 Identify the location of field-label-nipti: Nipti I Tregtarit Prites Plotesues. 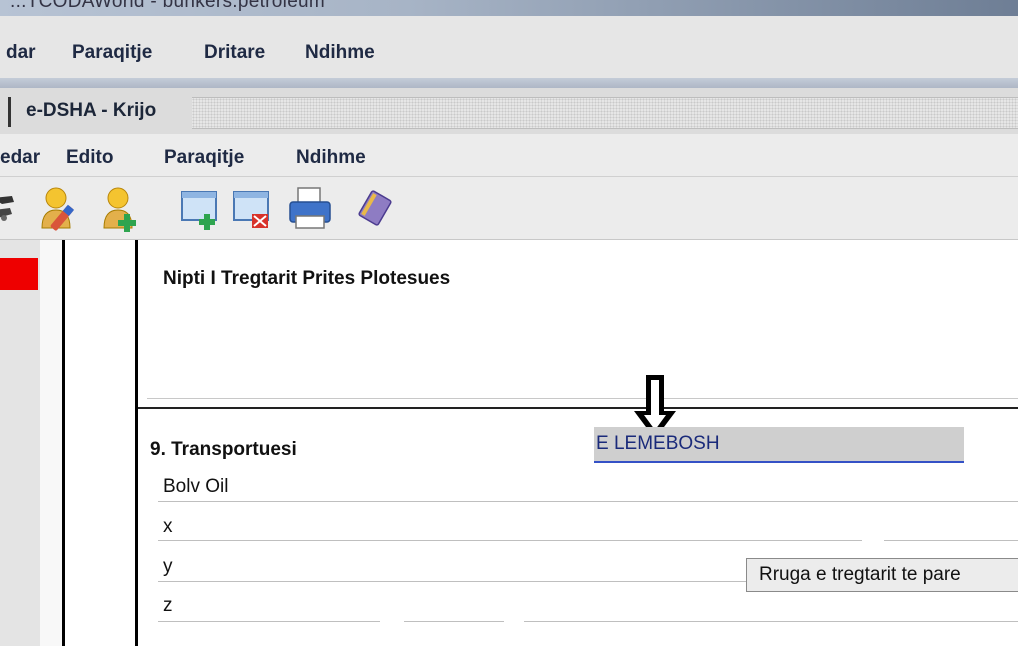
(307, 278).